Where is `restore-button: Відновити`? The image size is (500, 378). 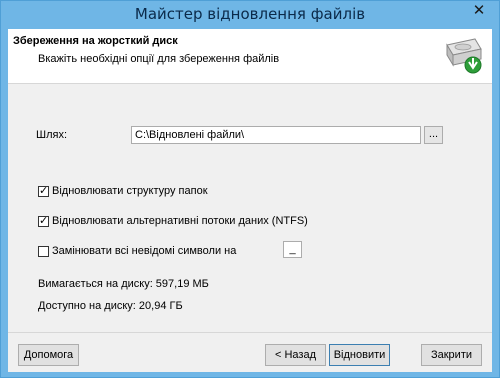 restore-button: Відновити is located at coordinates (359, 355).